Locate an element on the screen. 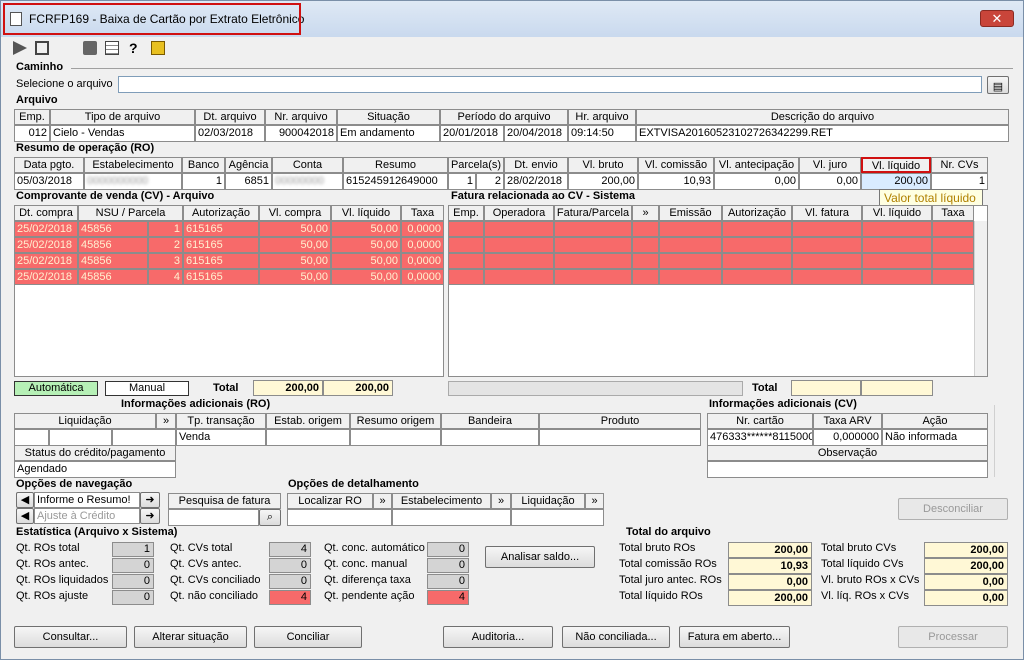  exit-icon is located at coordinates (158, 48).